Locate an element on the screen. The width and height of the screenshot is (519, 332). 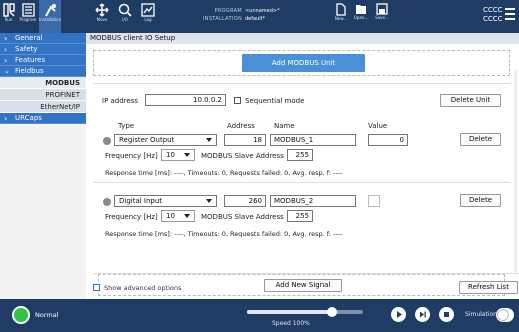
play-button is located at coordinates (398, 314).